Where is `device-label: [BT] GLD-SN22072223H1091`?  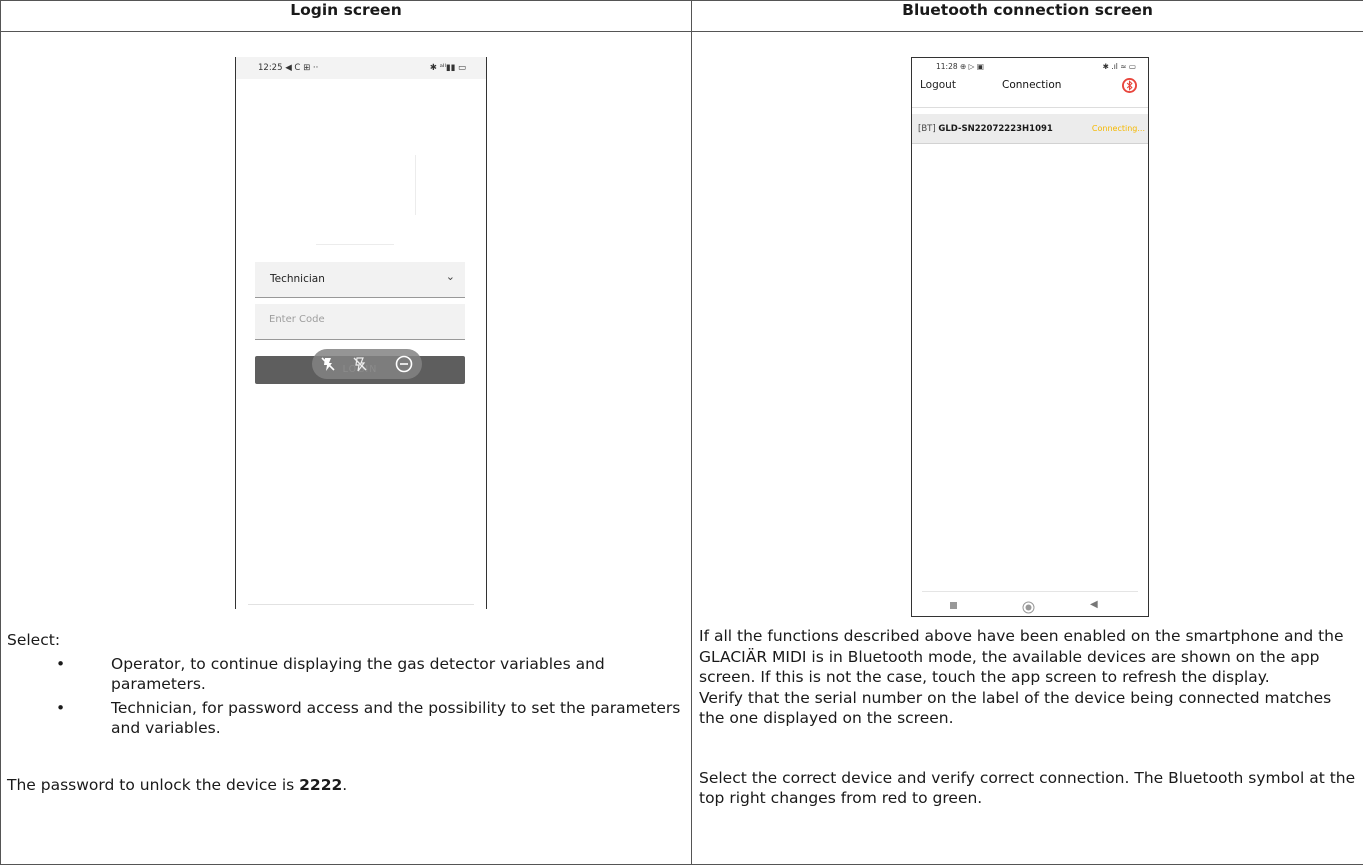
device-label: [BT] GLD-SN22072223H1091 is located at coordinates (985, 129).